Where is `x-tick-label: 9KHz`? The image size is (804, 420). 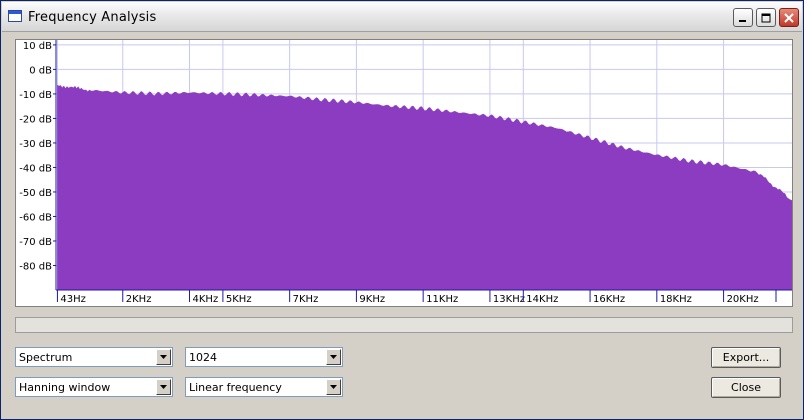 x-tick-label: 9KHz is located at coordinates (372, 299).